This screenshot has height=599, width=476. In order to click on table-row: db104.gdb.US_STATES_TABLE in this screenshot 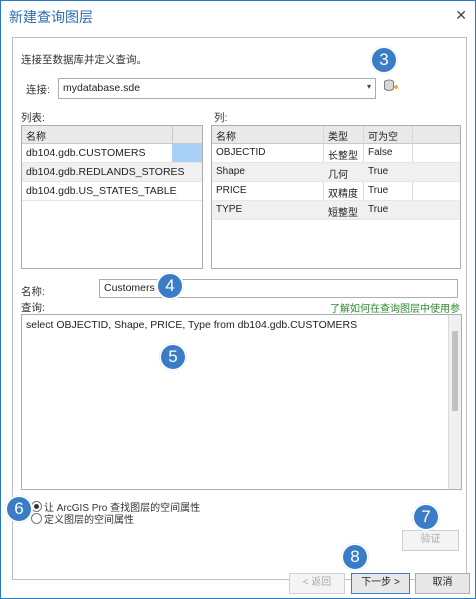, I will do `click(112, 191)`.